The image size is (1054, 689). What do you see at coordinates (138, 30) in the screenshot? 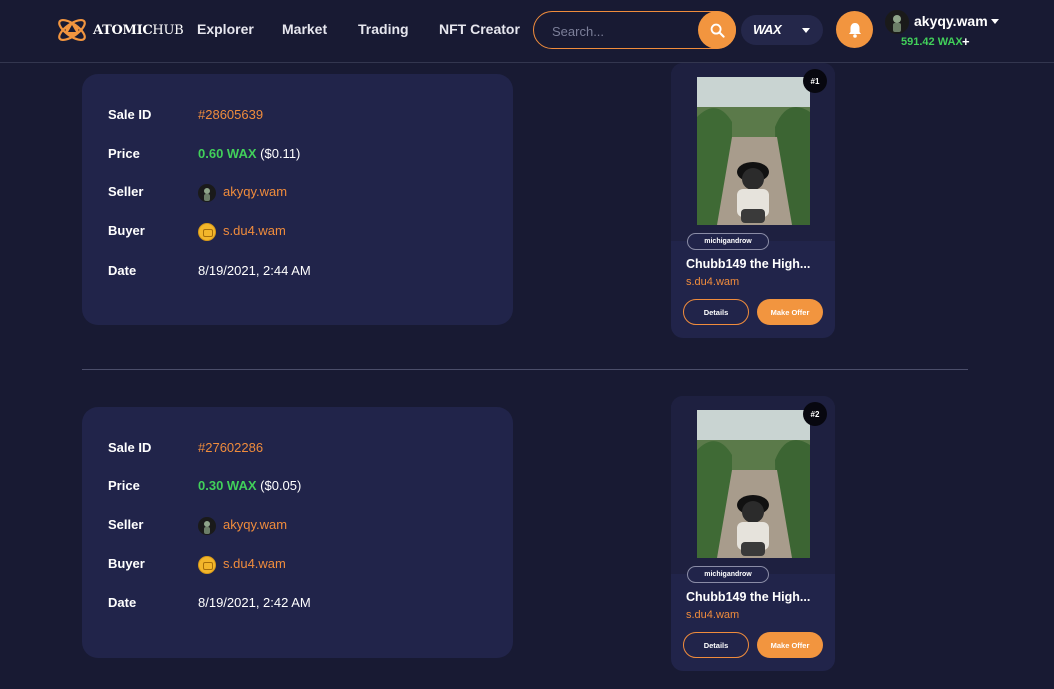
I see `logo-text: ATOMICHUB` at bounding box center [138, 30].